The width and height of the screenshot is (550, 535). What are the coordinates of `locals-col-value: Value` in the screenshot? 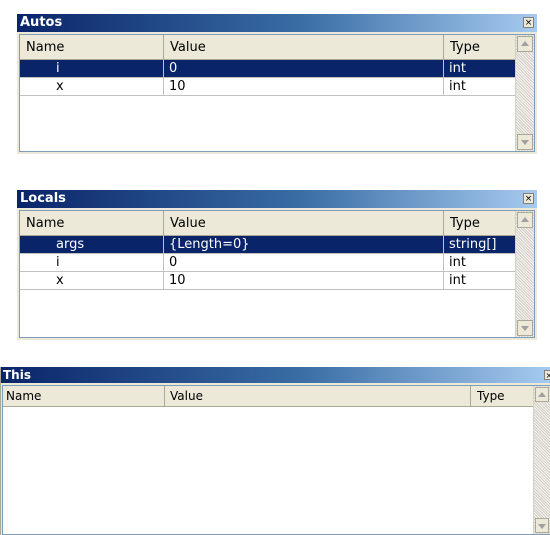 It's located at (304, 223).